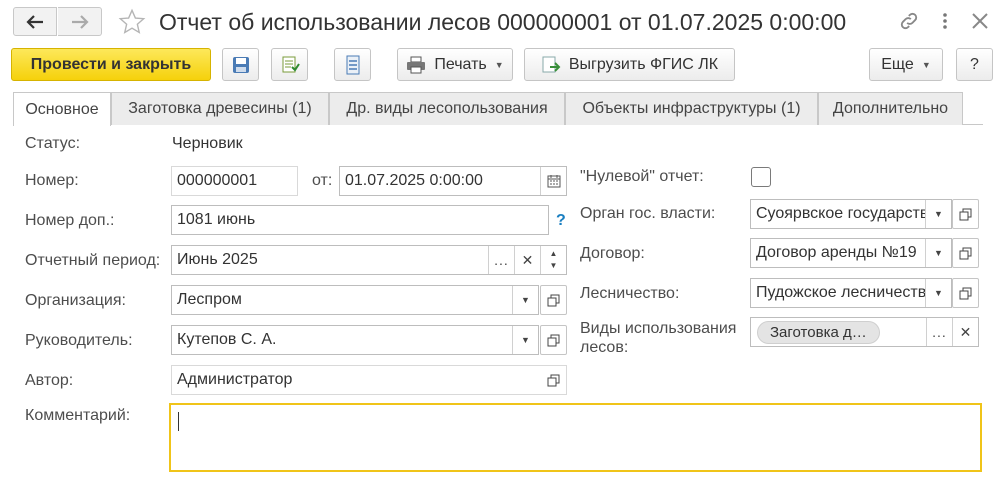  Describe the element at coordinates (551, 64) in the screenshot. I see `export-icon` at that location.